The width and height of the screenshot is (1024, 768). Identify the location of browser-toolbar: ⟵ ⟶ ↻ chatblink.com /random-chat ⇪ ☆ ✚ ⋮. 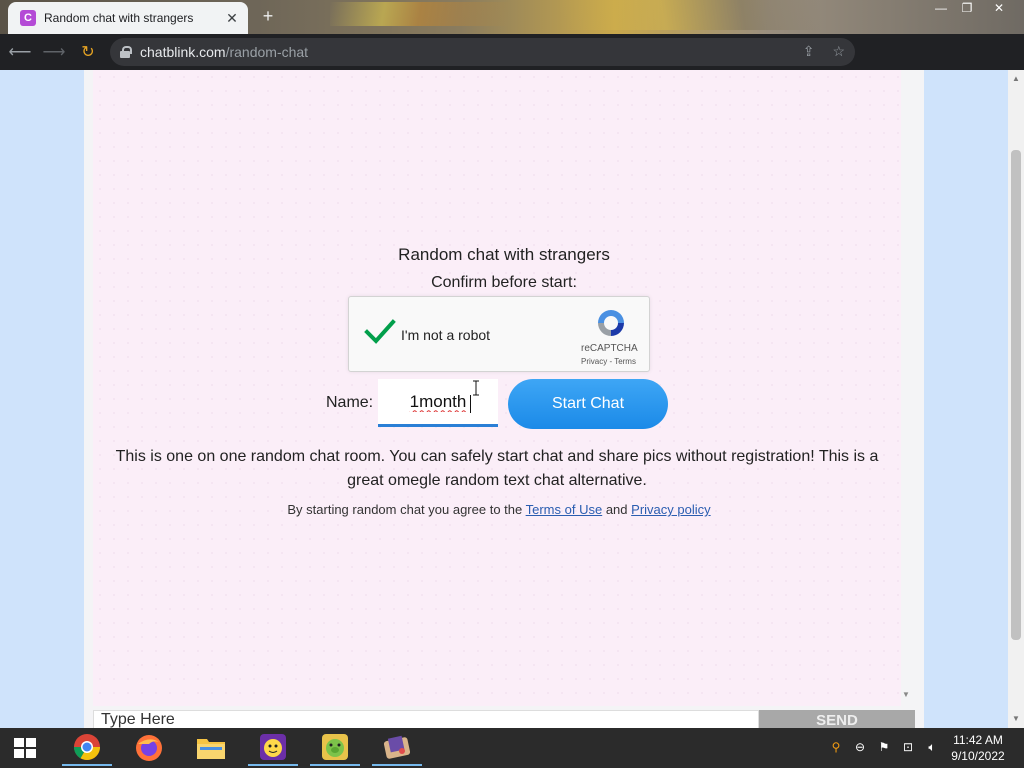
(512, 65).